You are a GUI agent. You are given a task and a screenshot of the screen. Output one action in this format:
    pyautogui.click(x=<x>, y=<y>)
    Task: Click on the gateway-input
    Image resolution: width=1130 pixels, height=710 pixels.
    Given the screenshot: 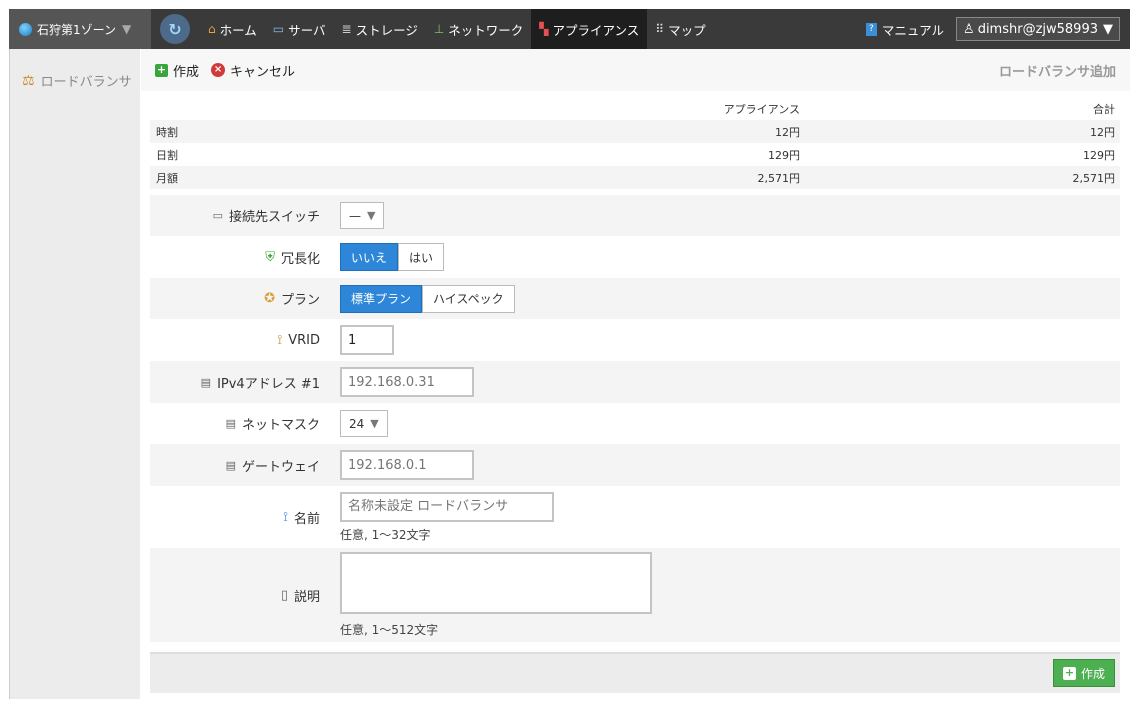 What is the action you would take?
    pyautogui.click(x=407, y=465)
    